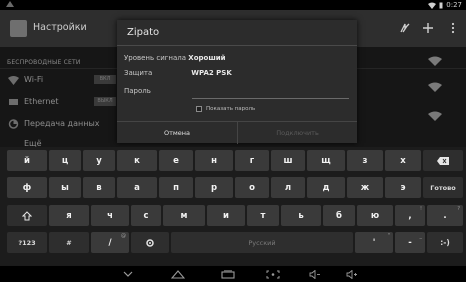 The image size is (466, 282). What do you see at coordinates (207, 58) in the screenshot?
I see `signal-strength-value: Хороший` at bounding box center [207, 58].